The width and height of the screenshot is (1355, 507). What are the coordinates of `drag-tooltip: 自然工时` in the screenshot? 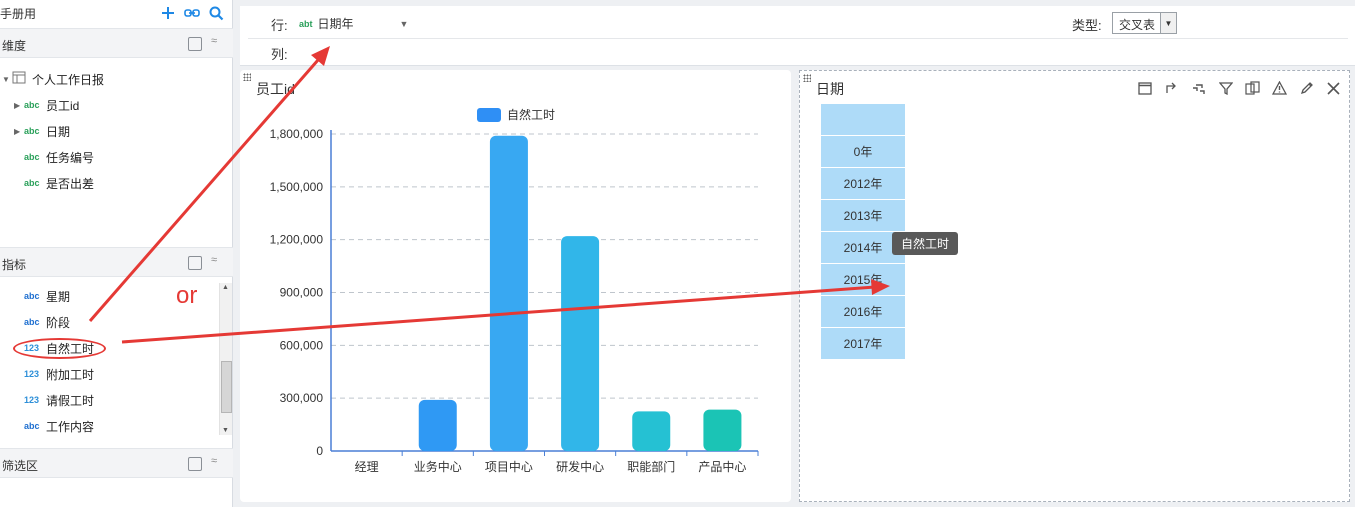 It's located at (925, 243).